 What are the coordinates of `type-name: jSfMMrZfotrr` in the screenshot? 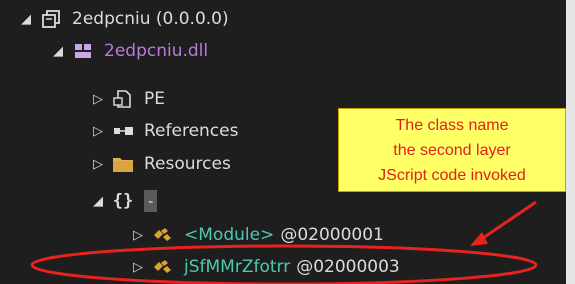 It's located at (237, 267).